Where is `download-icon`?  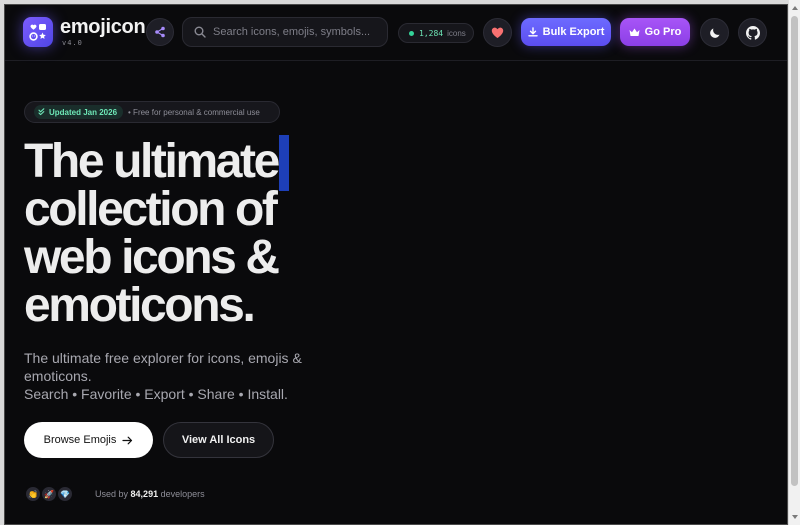 download-icon is located at coordinates (532, 32).